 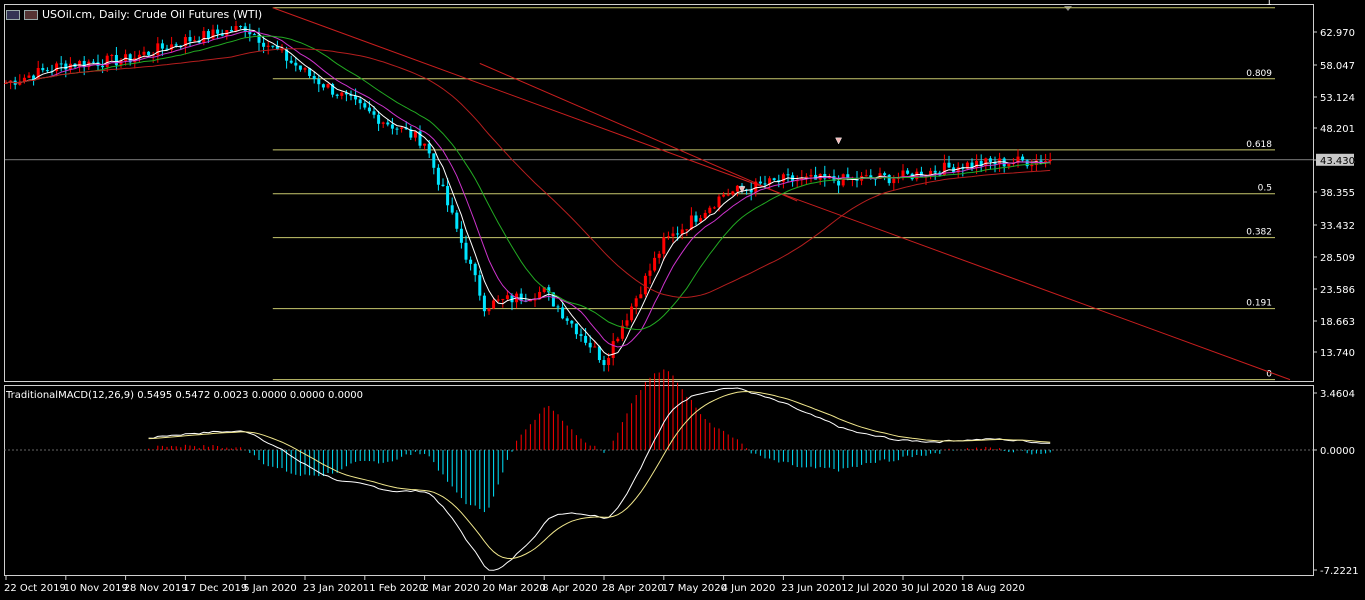 I want to click on time-tick-label: 28 Nov 2019, so click(x=156, y=588).